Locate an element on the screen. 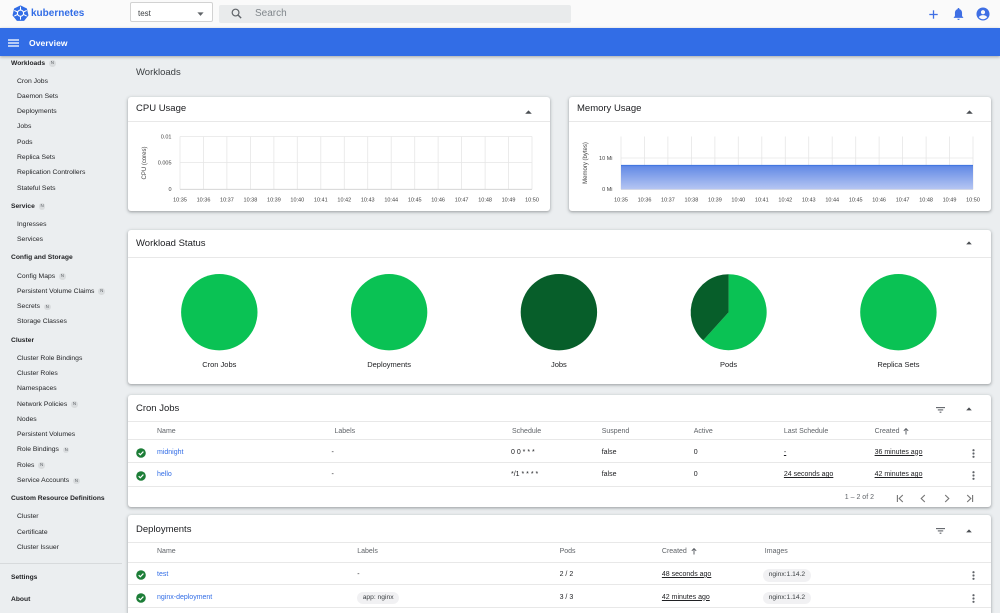 This screenshot has height=613, width=1000. svg-text: Pods is located at coordinates (728, 364).